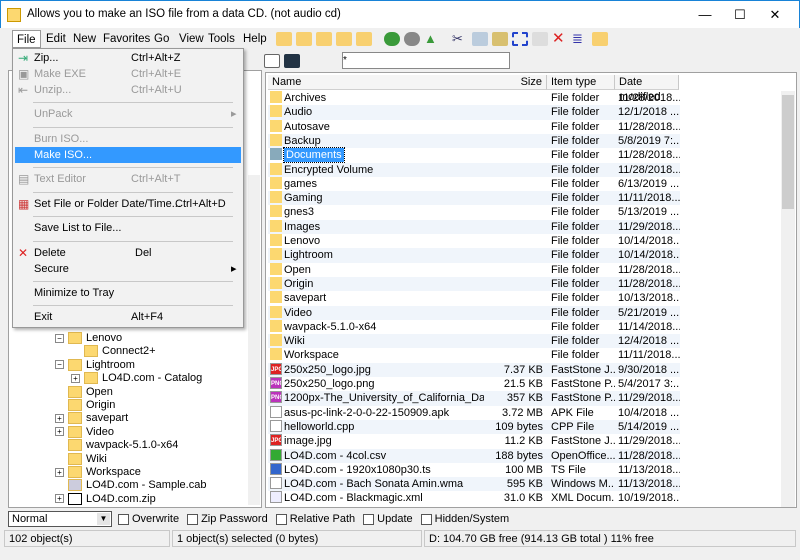  What do you see at coordinates (480, 39) in the screenshot?
I see `copy-icon` at bounding box center [480, 39].